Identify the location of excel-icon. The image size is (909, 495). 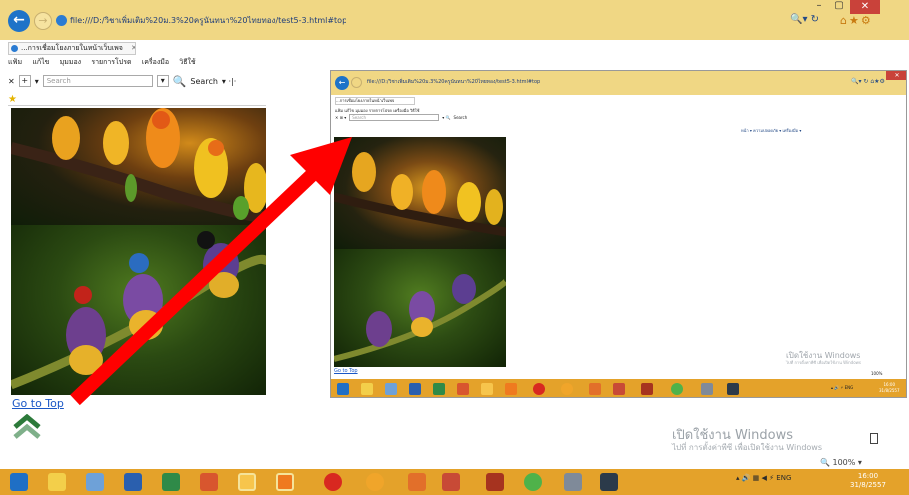
(171, 482).